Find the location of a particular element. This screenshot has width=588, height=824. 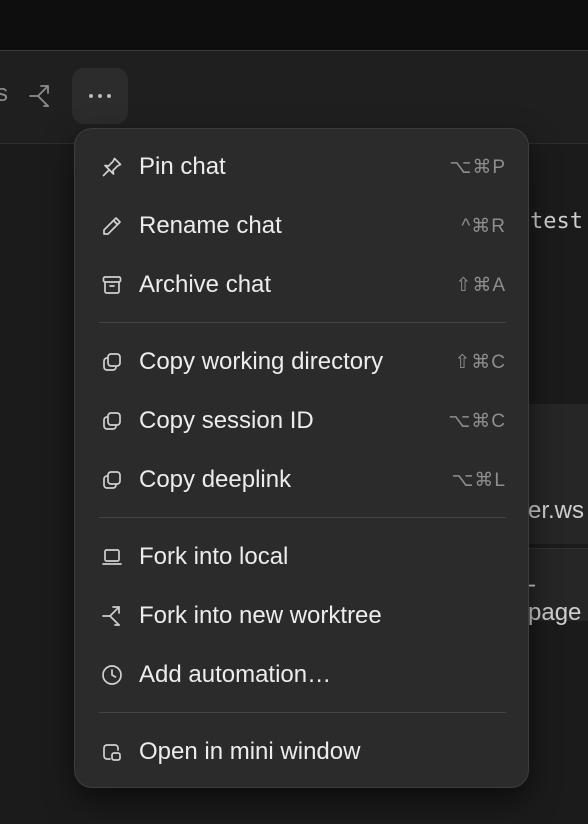

more-horizontal-icon is located at coordinates (100, 96).